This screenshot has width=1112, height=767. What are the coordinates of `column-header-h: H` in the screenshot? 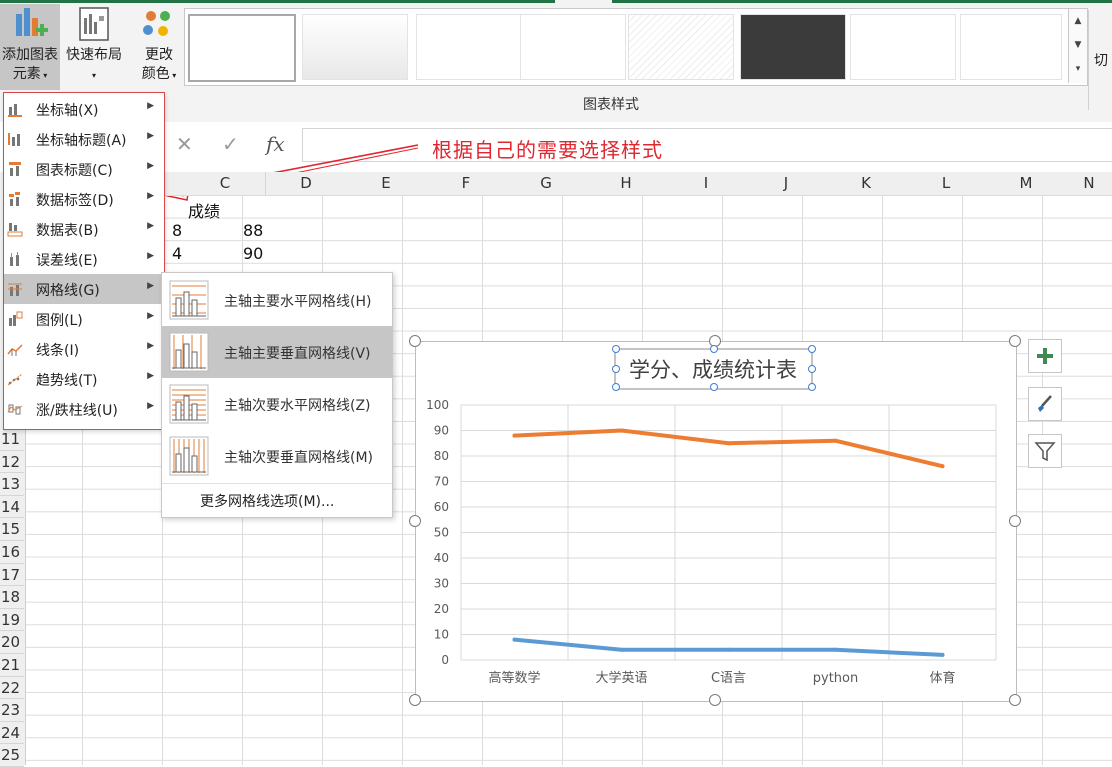 It's located at (626, 183).